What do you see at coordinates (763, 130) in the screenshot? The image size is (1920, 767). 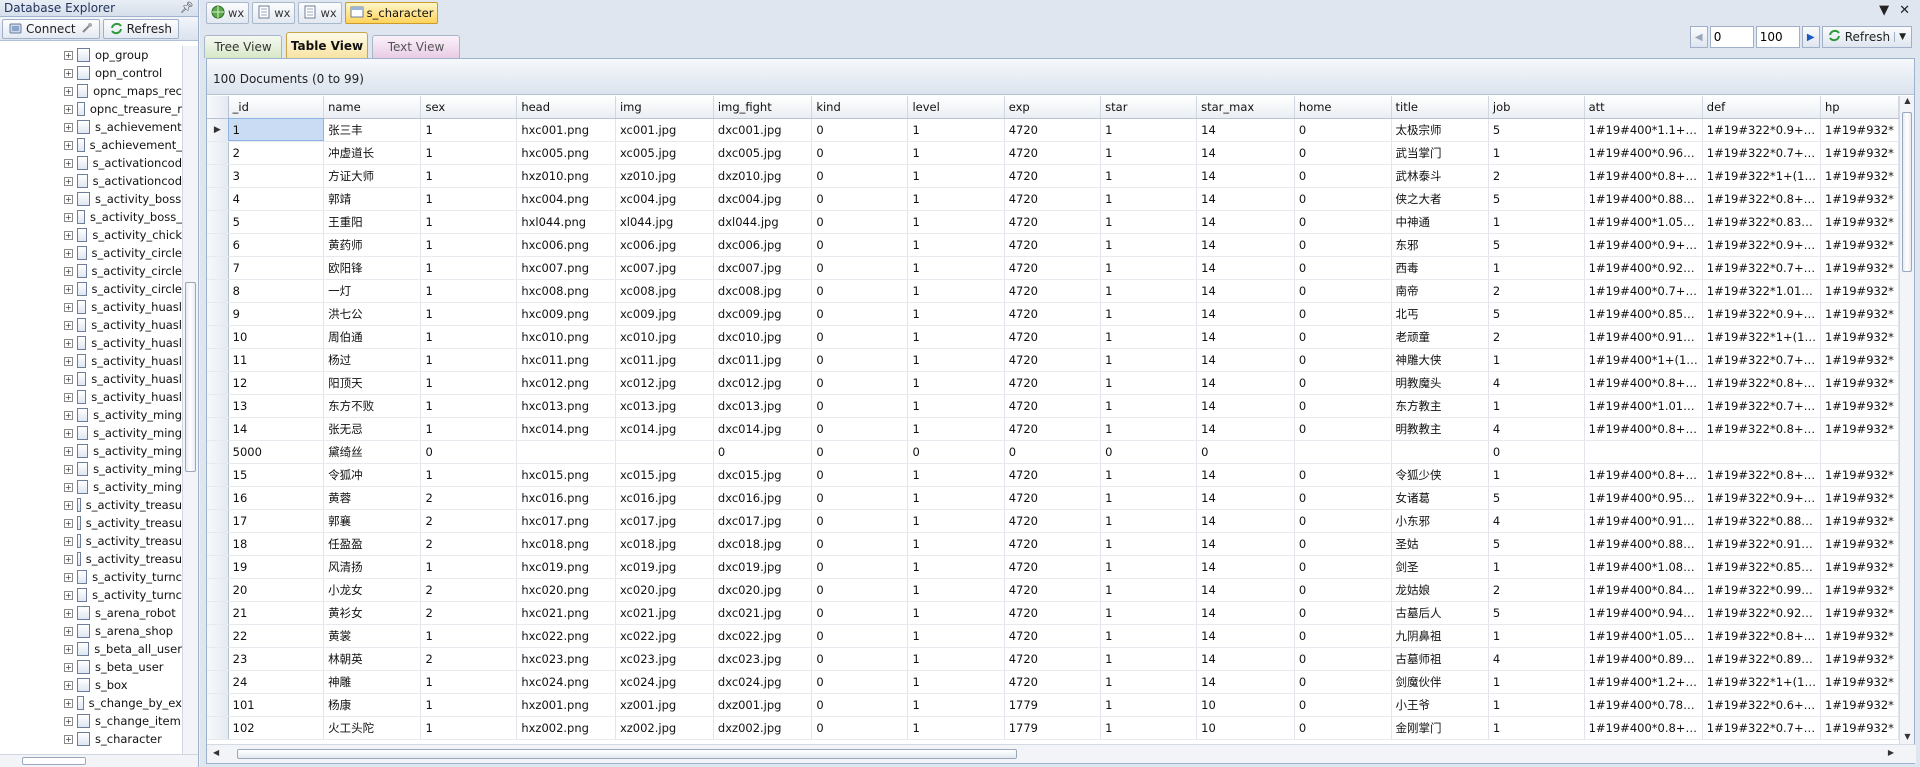 I see `table-cell: dxc001.jpg` at bounding box center [763, 130].